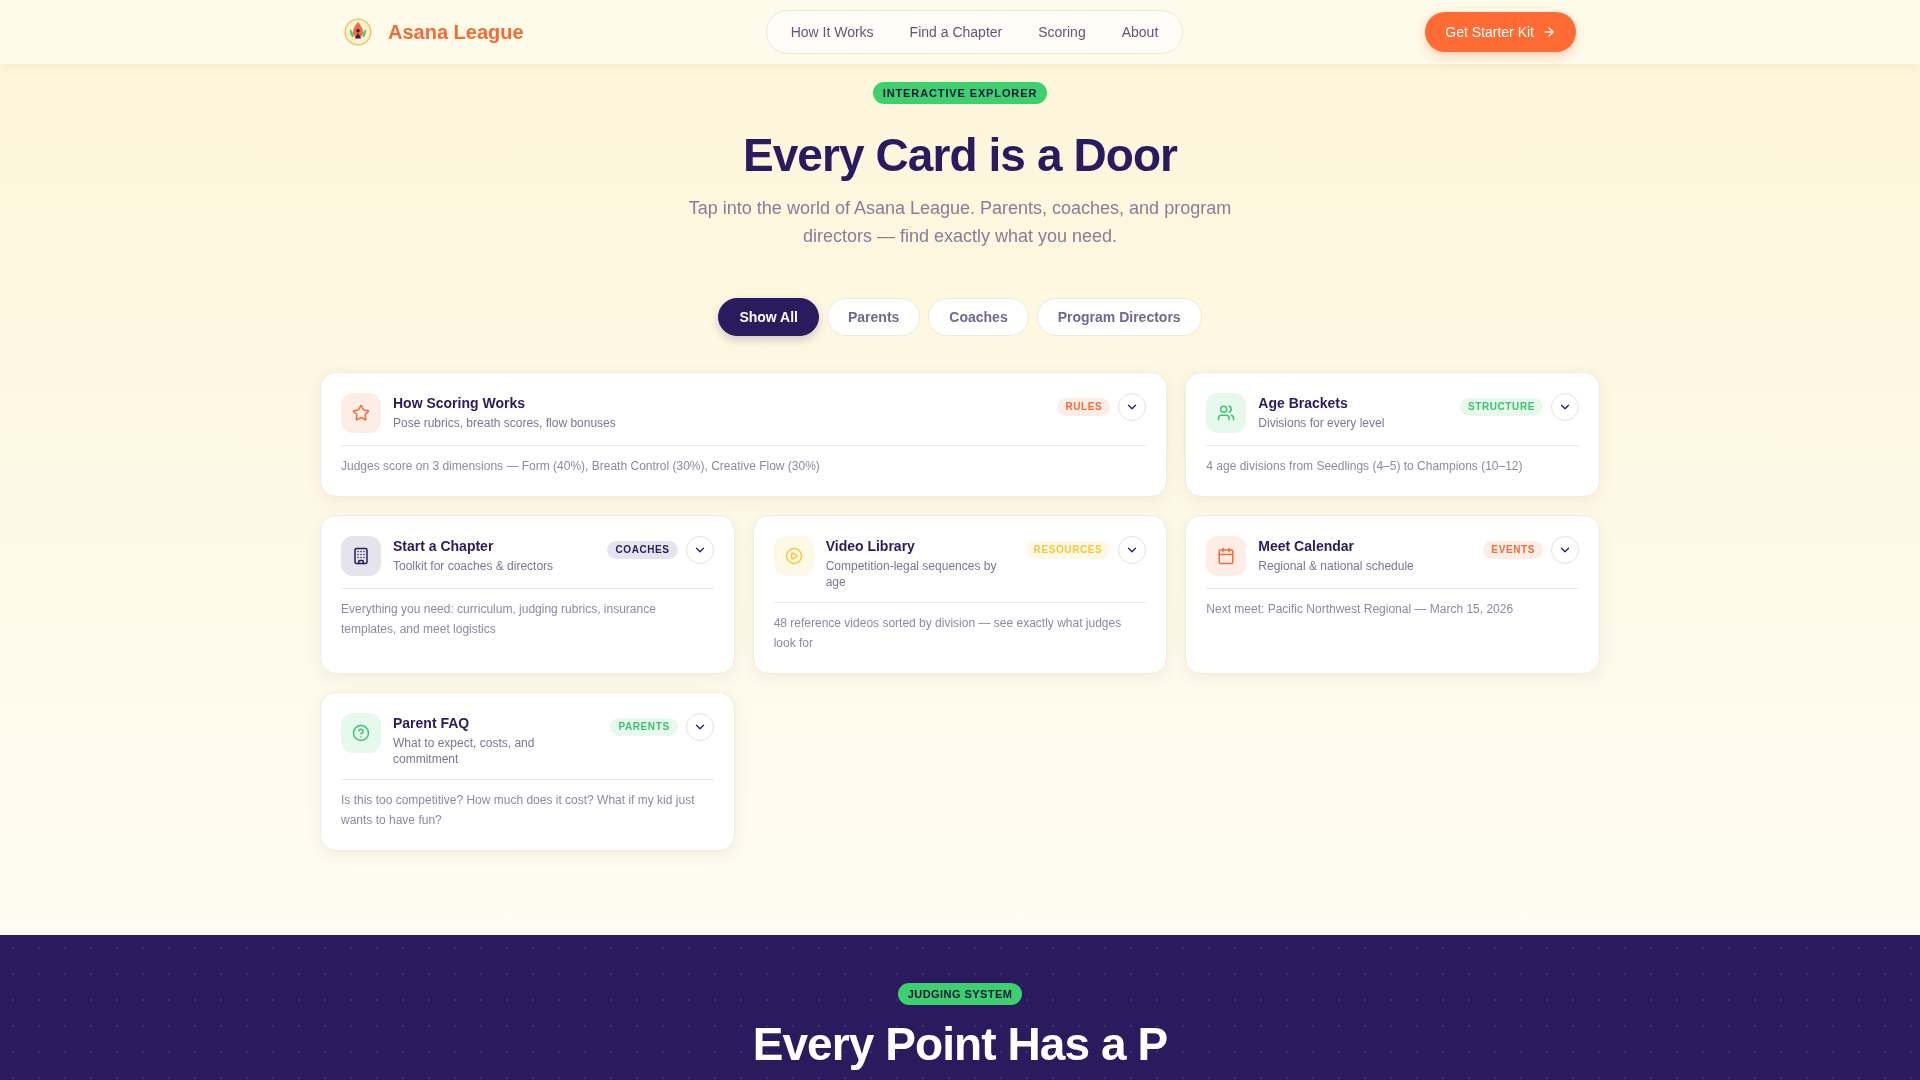  I want to click on card-title: Meet Calendar, so click(1307, 546).